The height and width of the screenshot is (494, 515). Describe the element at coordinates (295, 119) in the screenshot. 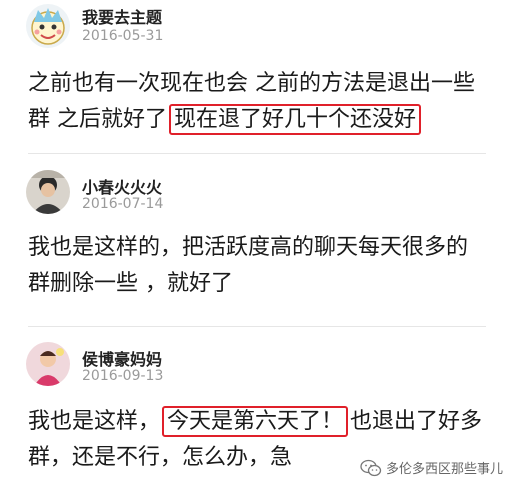

I see `highlighted-text: 现在退了好几十个还没好` at that location.